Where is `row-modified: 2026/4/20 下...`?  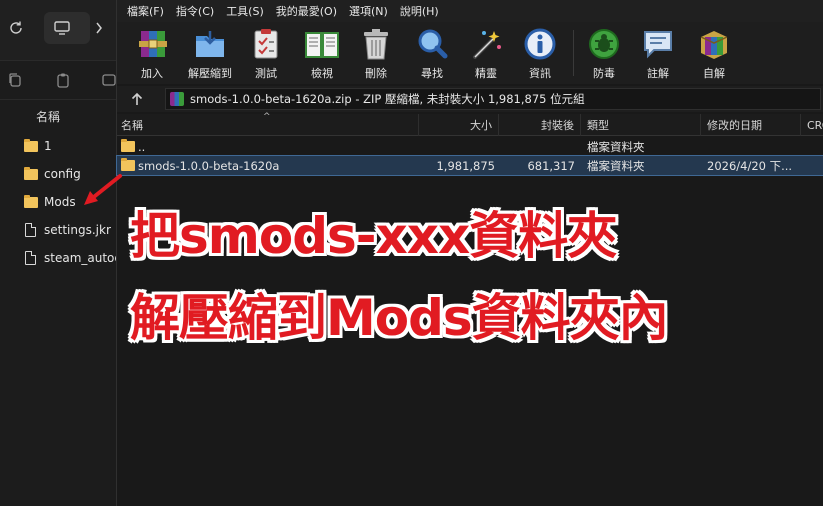
row-modified: 2026/4/20 下... is located at coordinates (750, 165).